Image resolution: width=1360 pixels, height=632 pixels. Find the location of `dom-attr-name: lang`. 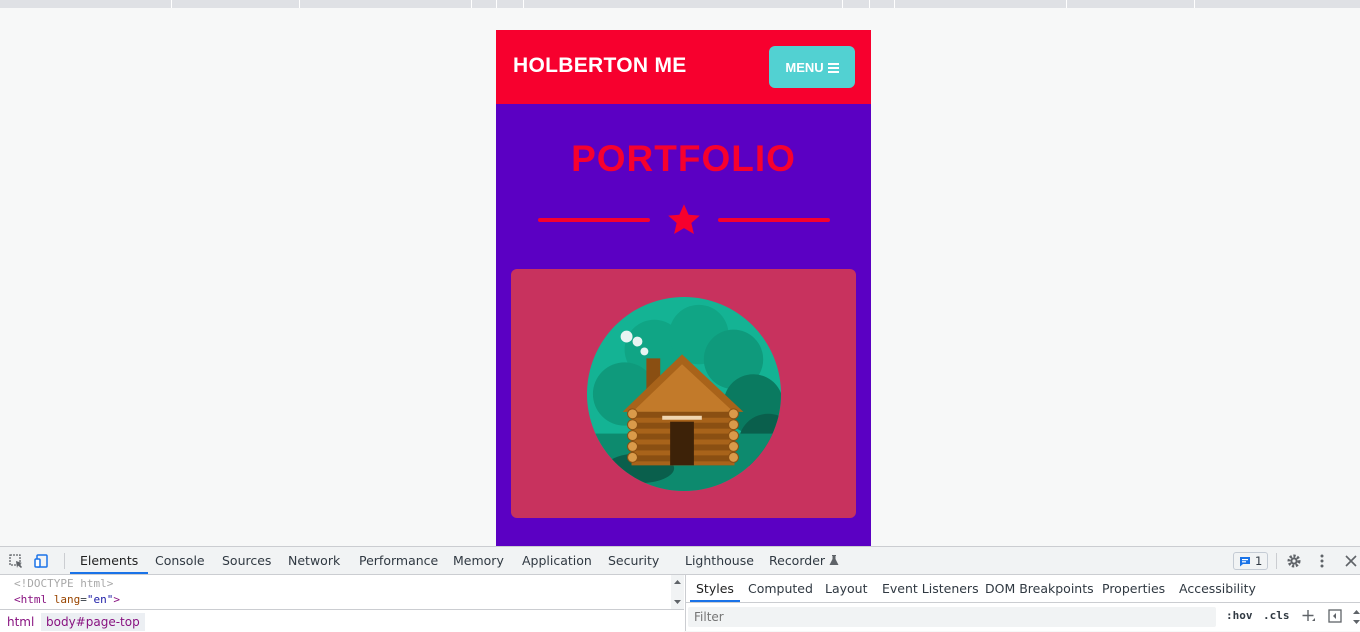

dom-attr-name: lang is located at coordinates (67, 599).